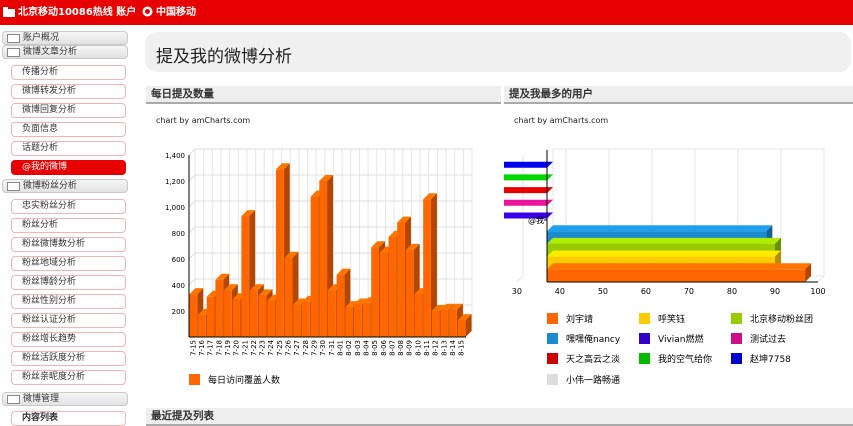  Describe the element at coordinates (65, 38) in the screenshot. I see `sidebar-section-0: 账户概况` at that location.